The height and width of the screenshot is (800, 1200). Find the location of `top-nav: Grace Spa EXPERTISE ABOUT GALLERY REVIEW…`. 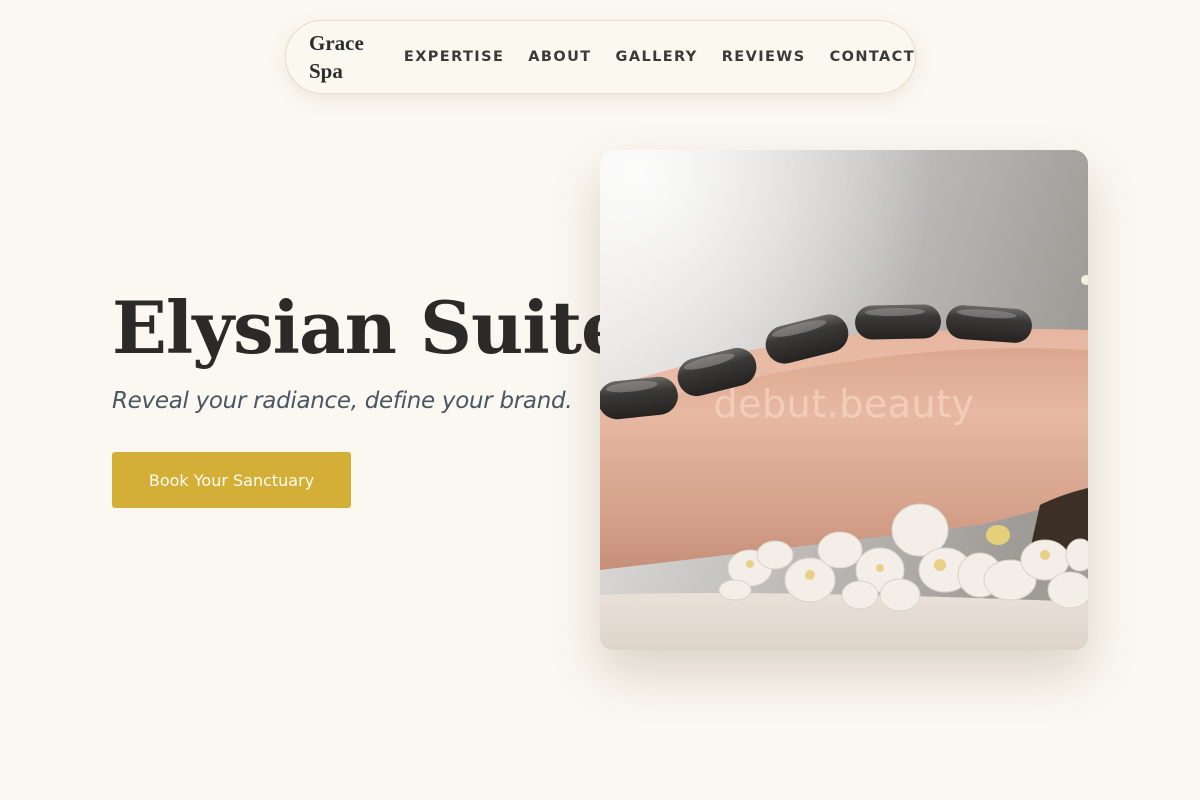

top-nav: Grace Spa EXPERTISE ABOUT GALLERY REVIEW… is located at coordinates (600, 57).